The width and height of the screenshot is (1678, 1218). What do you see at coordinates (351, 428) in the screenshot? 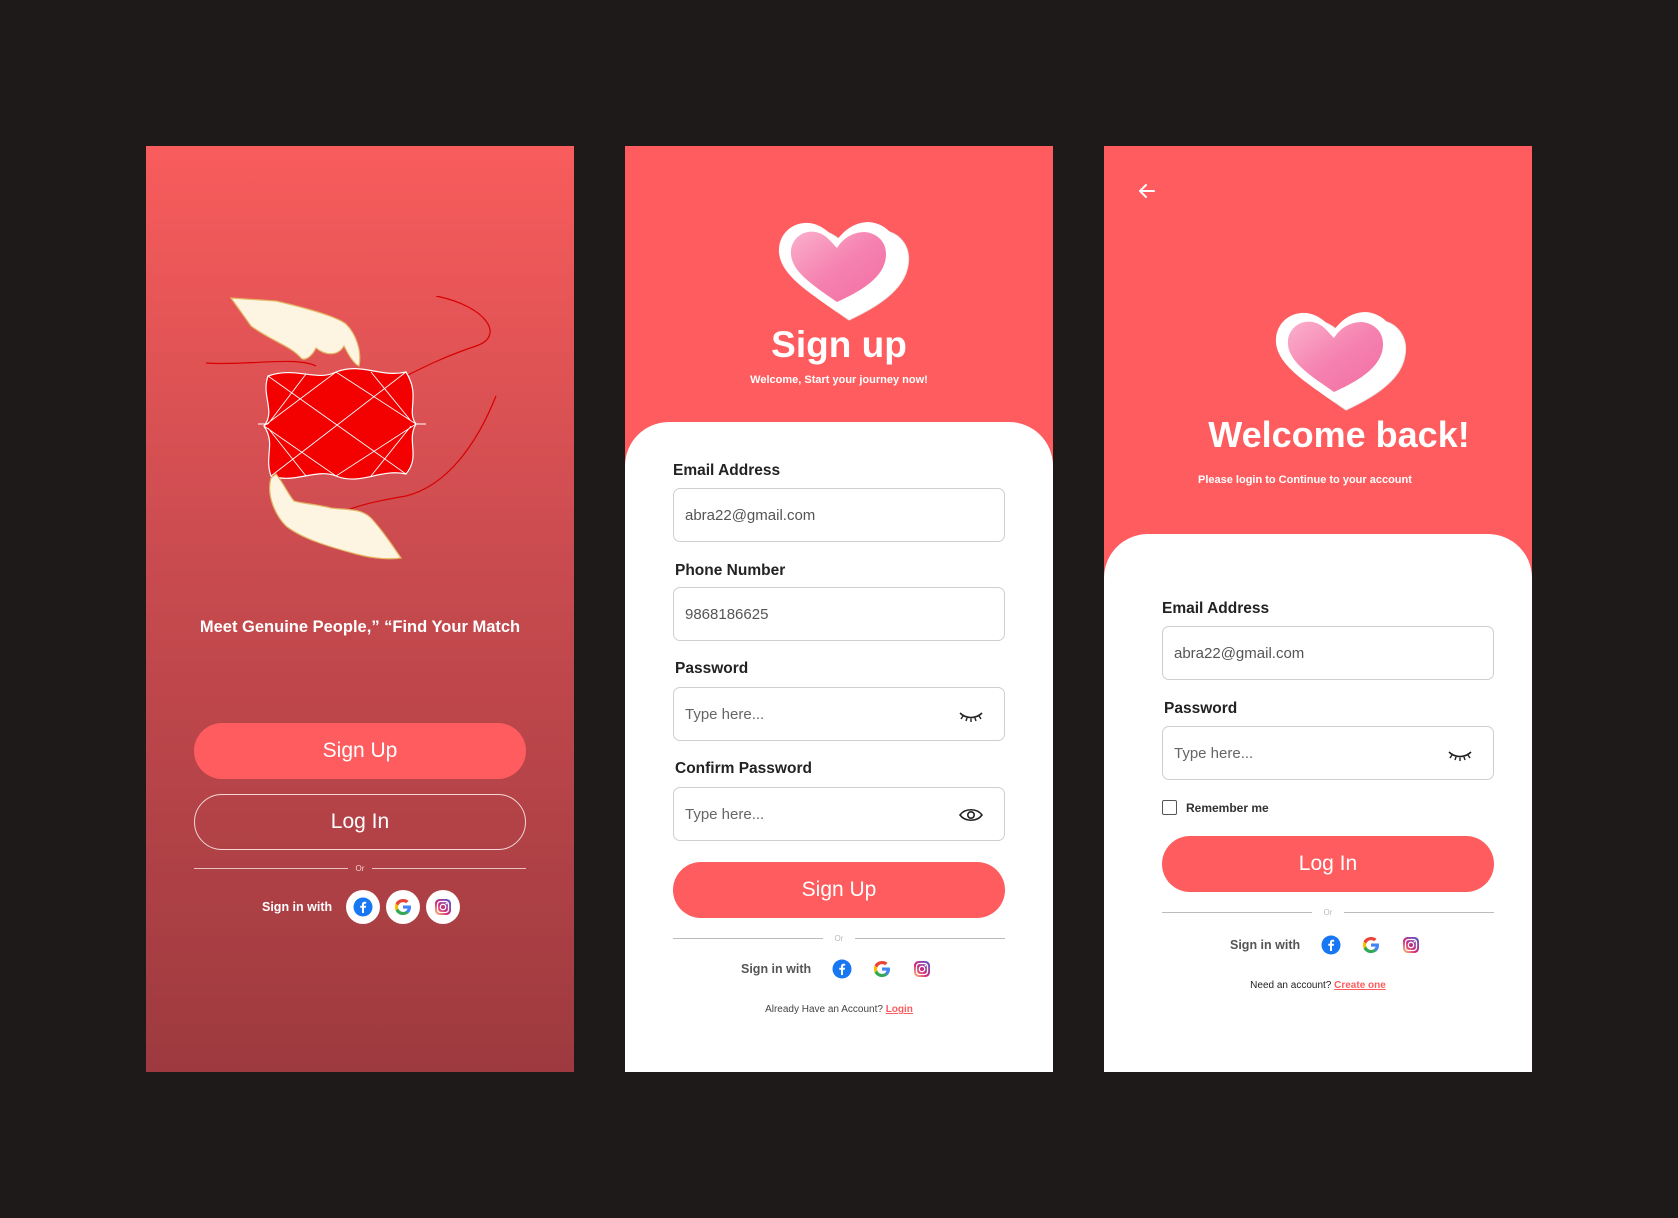
I see `hands-gift-illustration` at bounding box center [351, 428].